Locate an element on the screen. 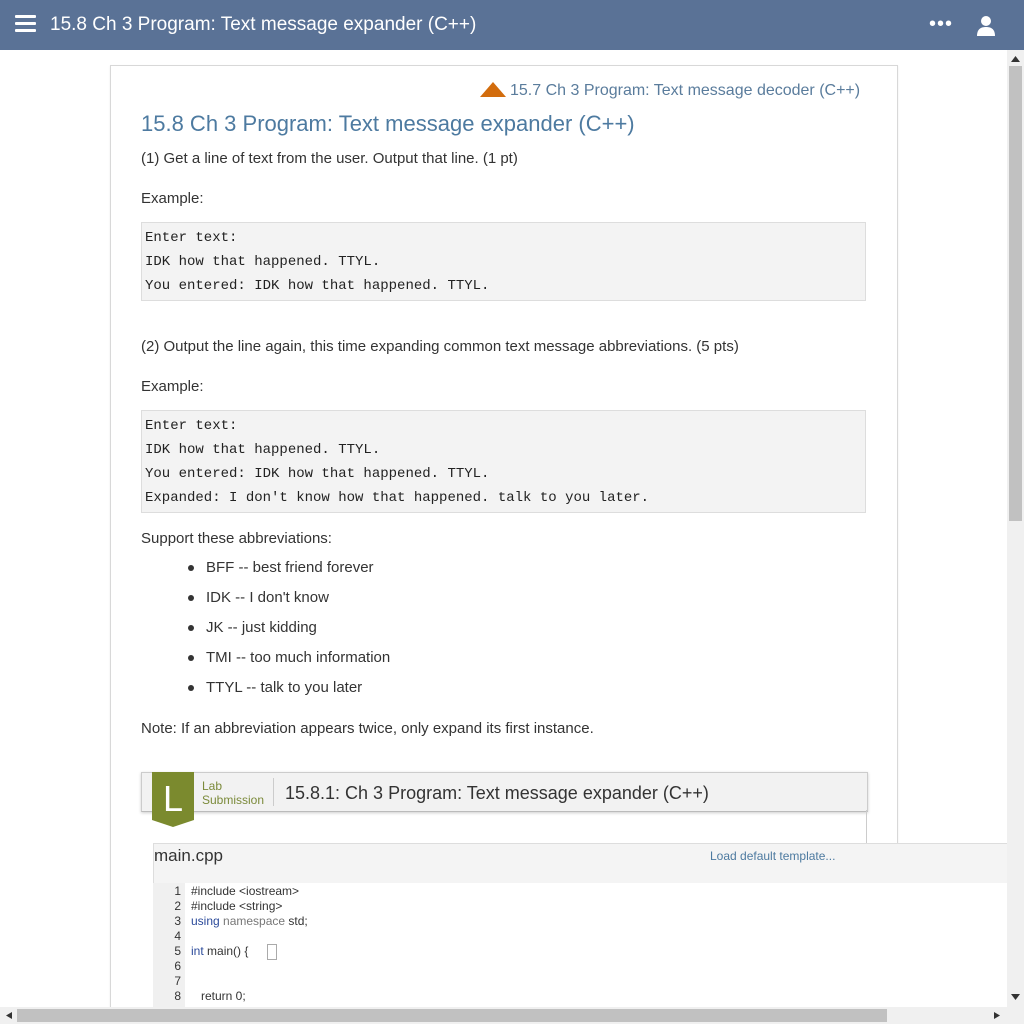  code-line: using namespace std; is located at coordinates (249, 921).